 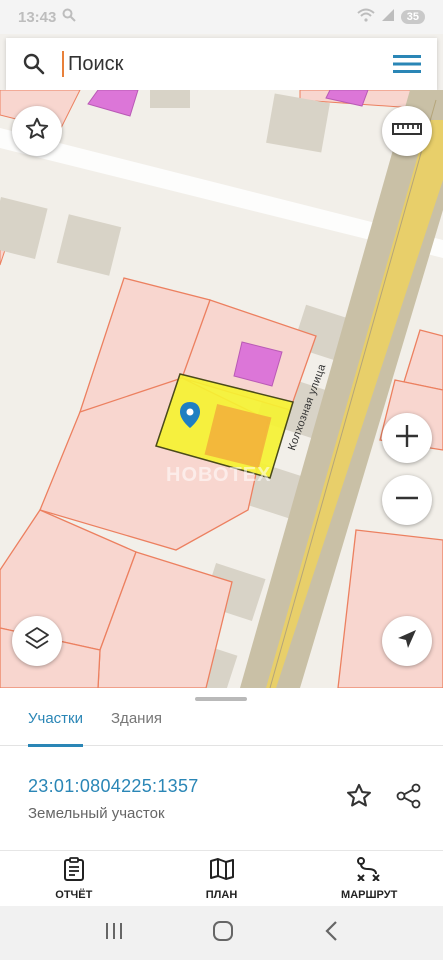 What do you see at coordinates (136, 724) in the screenshot?
I see `tab-buildings: Здания` at bounding box center [136, 724].